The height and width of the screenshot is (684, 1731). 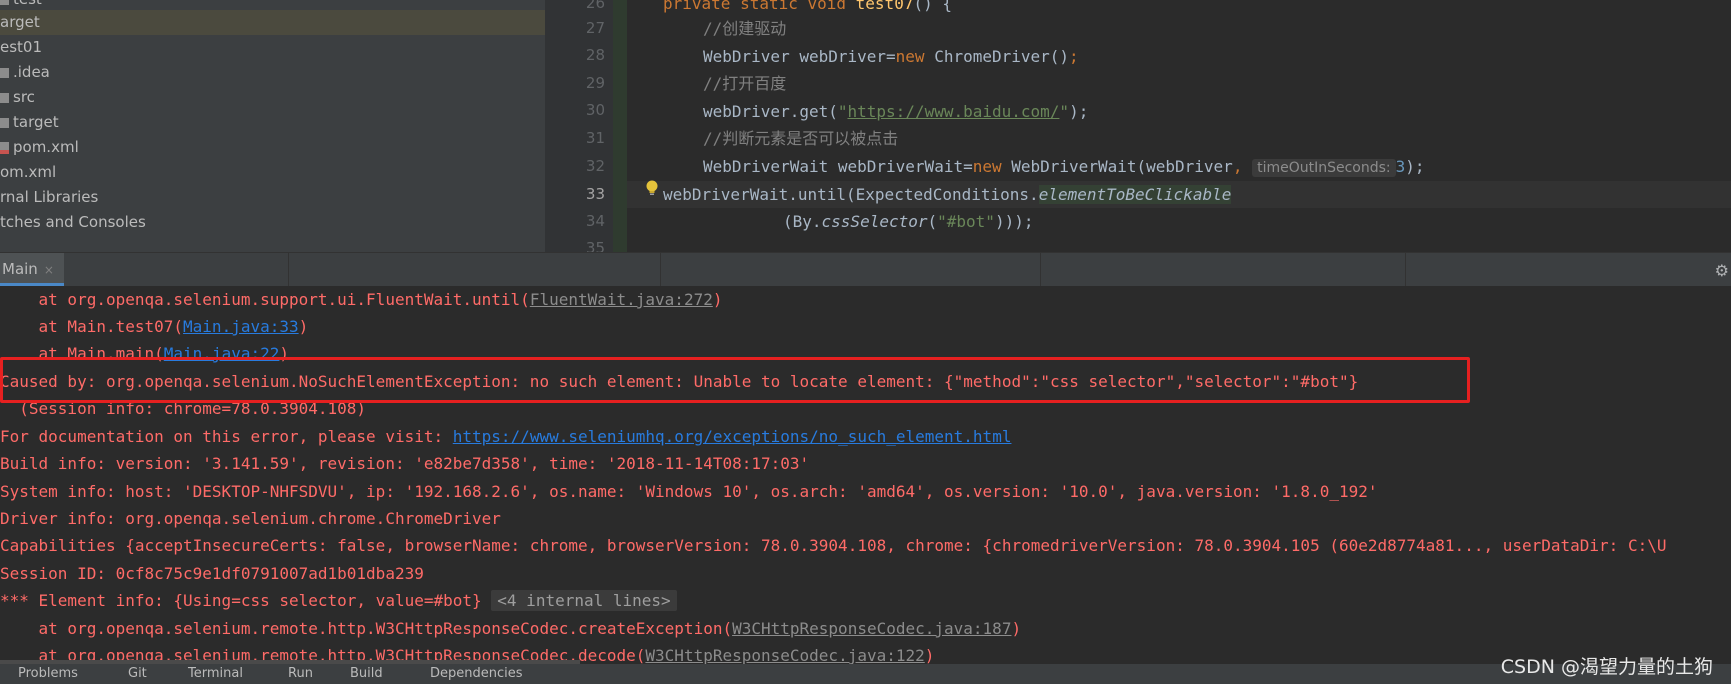 I want to click on code-line-31: //判断元素是否可以被点击, so click(x=1217, y=138).